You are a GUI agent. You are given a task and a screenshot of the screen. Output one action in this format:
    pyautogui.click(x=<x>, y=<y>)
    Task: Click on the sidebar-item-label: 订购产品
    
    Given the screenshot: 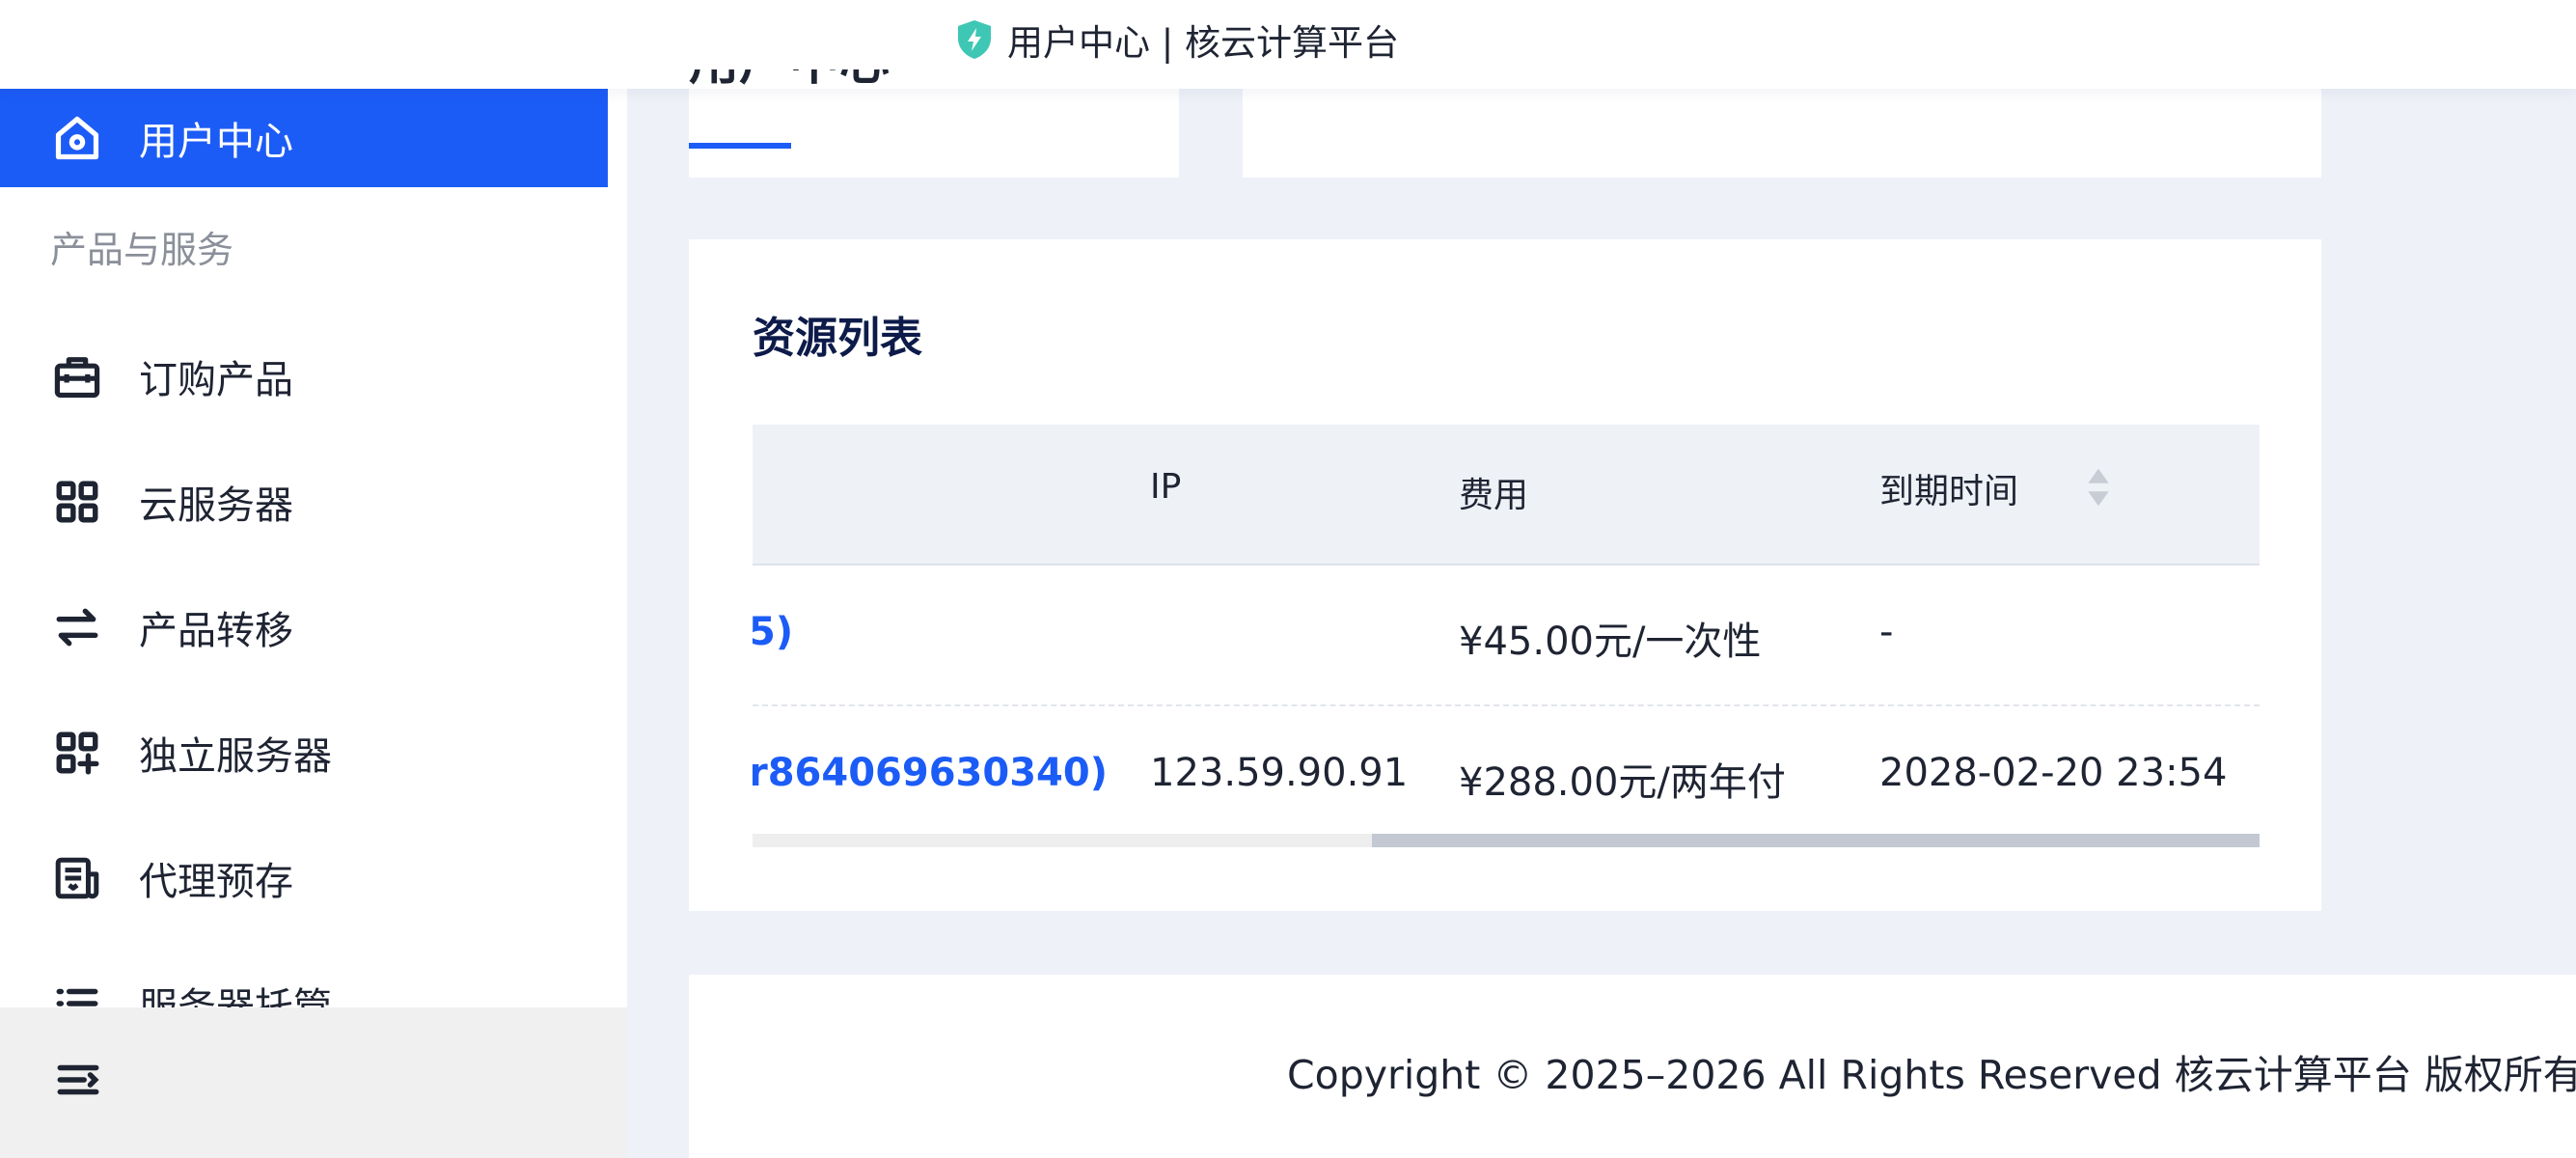 What is the action you would take?
    pyautogui.click(x=216, y=380)
    